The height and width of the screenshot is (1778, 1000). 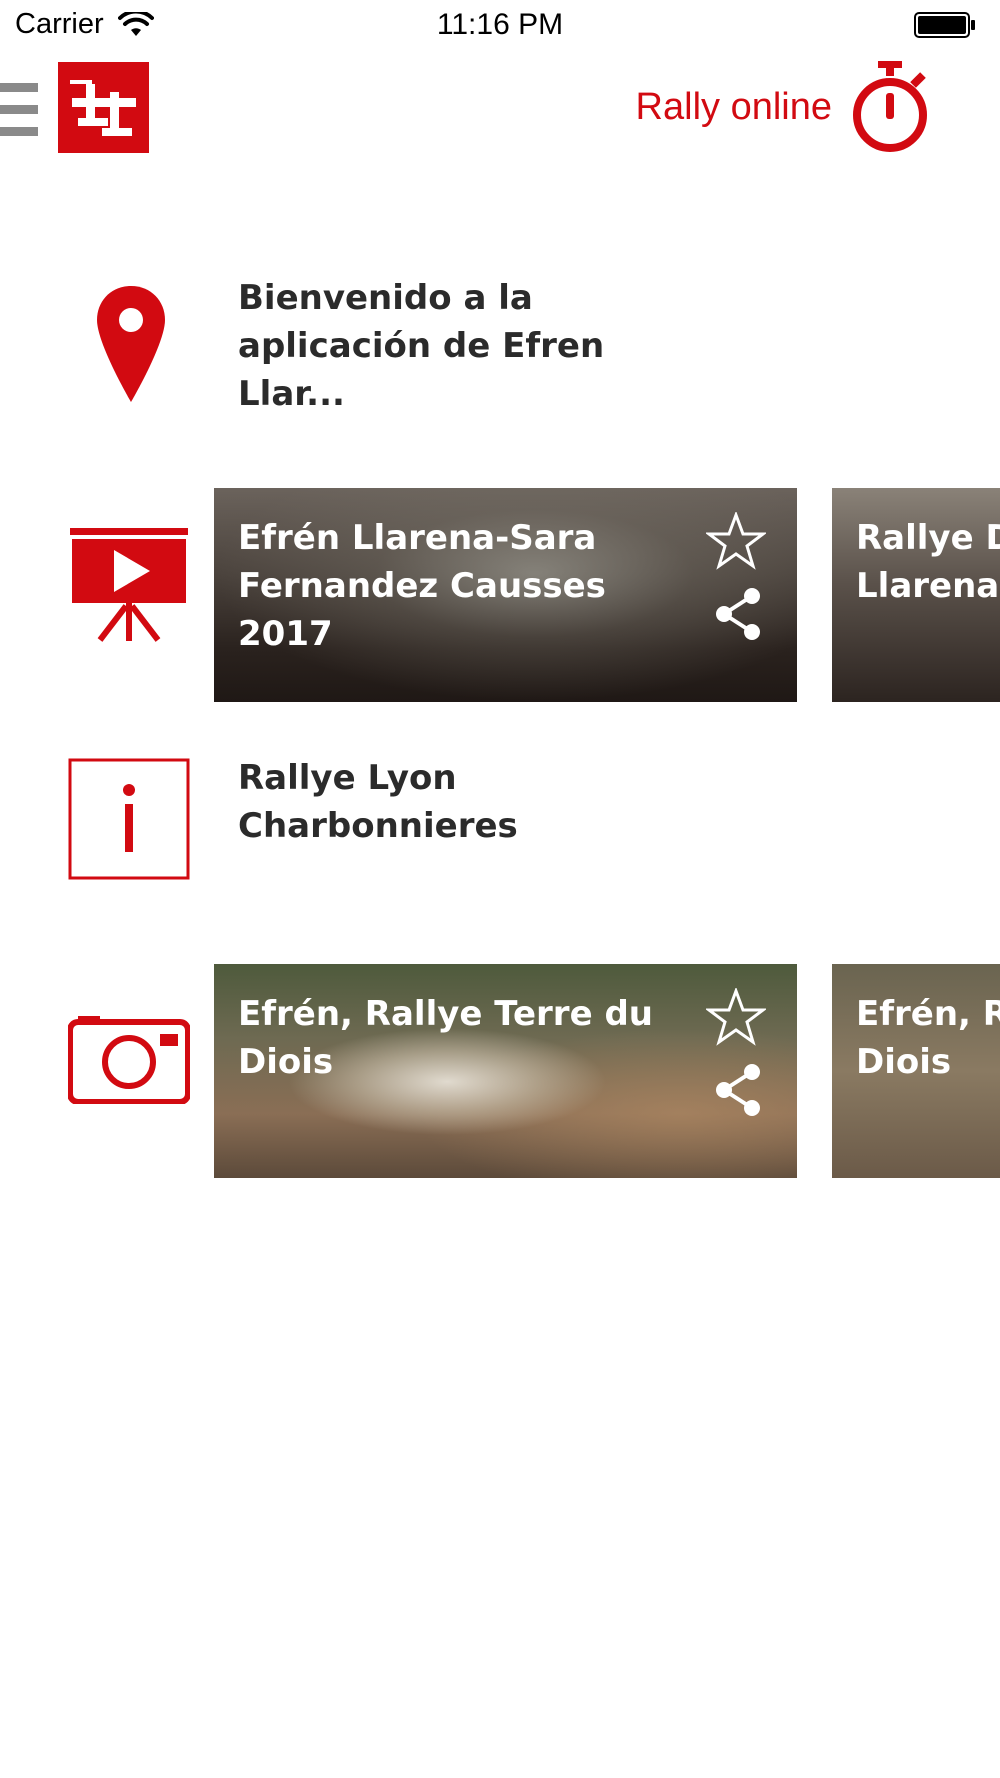 What do you see at coordinates (944, 25) in the screenshot?
I see `battery-icon` at bounding box center [944, 25].